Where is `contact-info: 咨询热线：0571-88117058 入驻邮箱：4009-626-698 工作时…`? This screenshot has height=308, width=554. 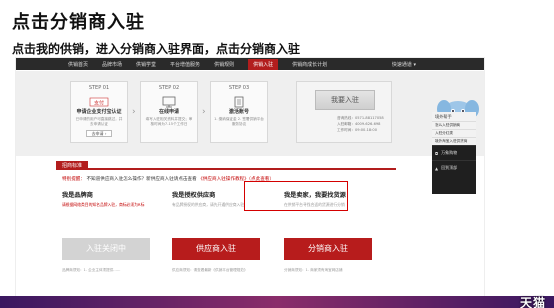
contact-info: 咨询热线：0571-88117058 入驻邮箱：4009-626-698 工作时… is located at coordinates (360, 124).